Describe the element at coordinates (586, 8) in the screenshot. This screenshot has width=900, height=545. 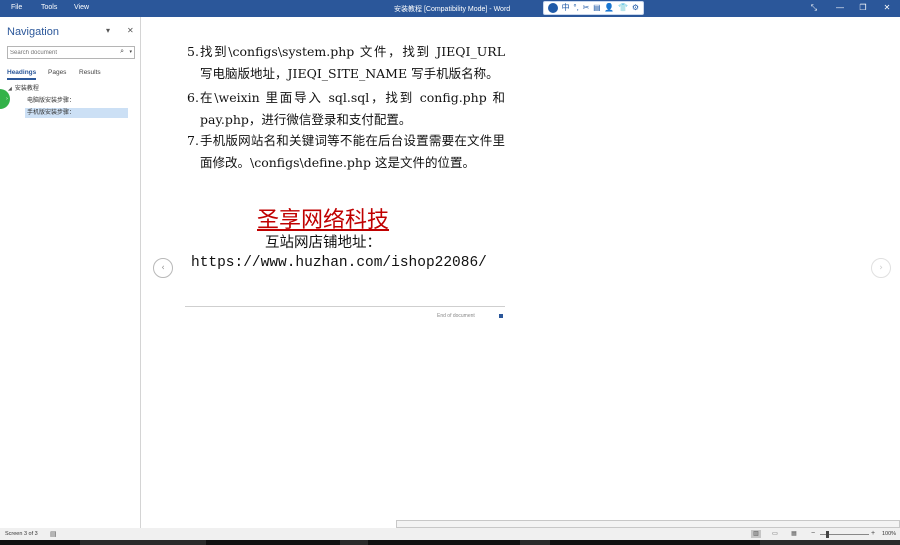
I see `ime-scissors-icon: ✂` at that location.